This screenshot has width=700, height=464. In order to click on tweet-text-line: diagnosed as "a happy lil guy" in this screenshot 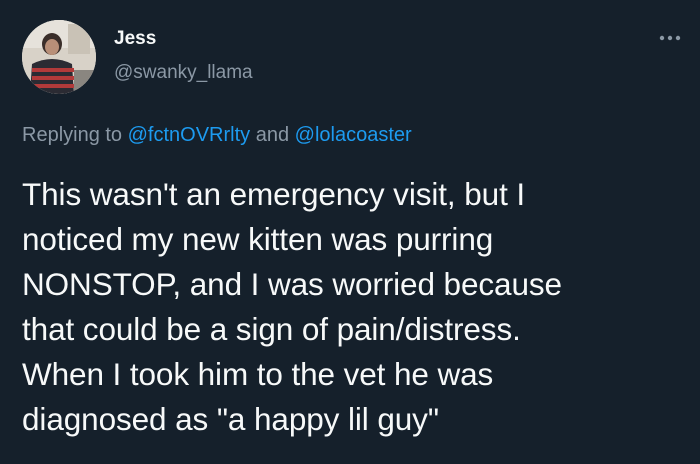, I will do `click(230, 419)`.